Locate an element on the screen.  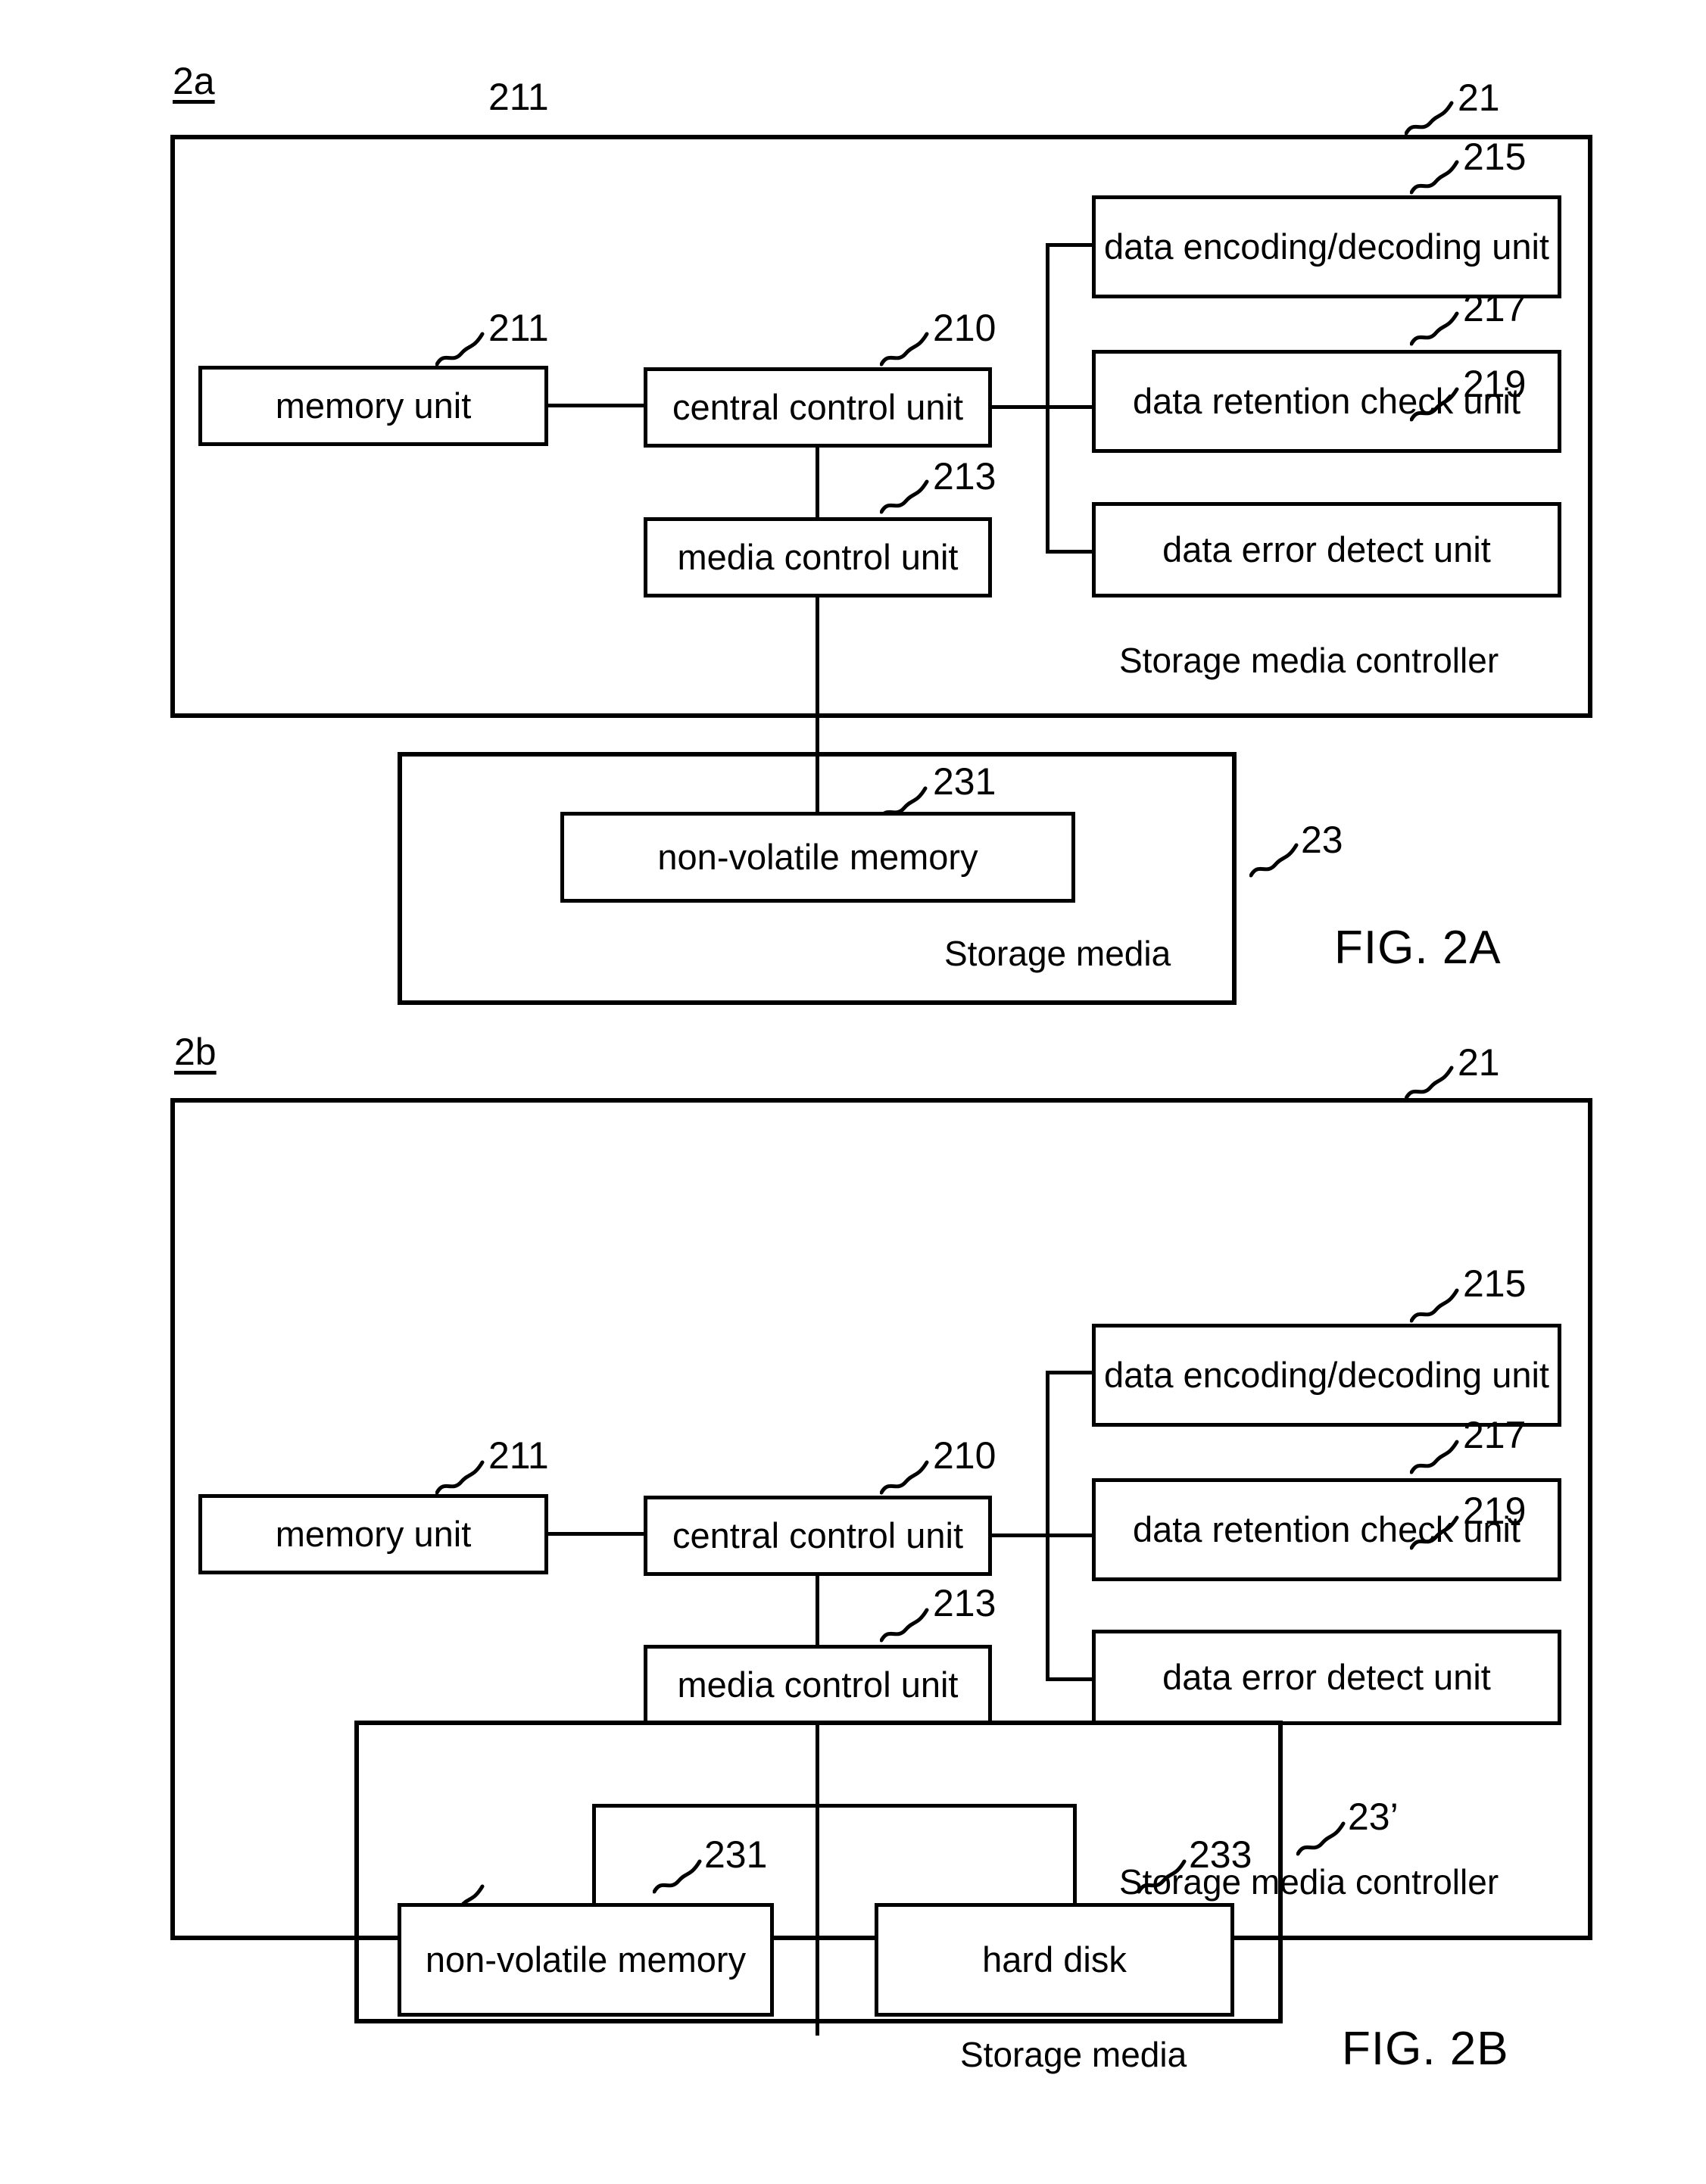
ref-number-217-2b: 217 is located at coordinates (1495, 1435).